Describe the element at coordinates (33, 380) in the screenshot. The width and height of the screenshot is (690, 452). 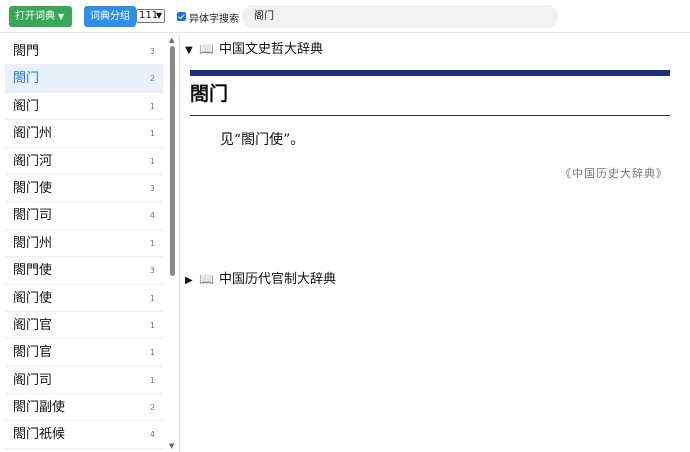
I see `word-list-item-label: 阁门司` at that location.